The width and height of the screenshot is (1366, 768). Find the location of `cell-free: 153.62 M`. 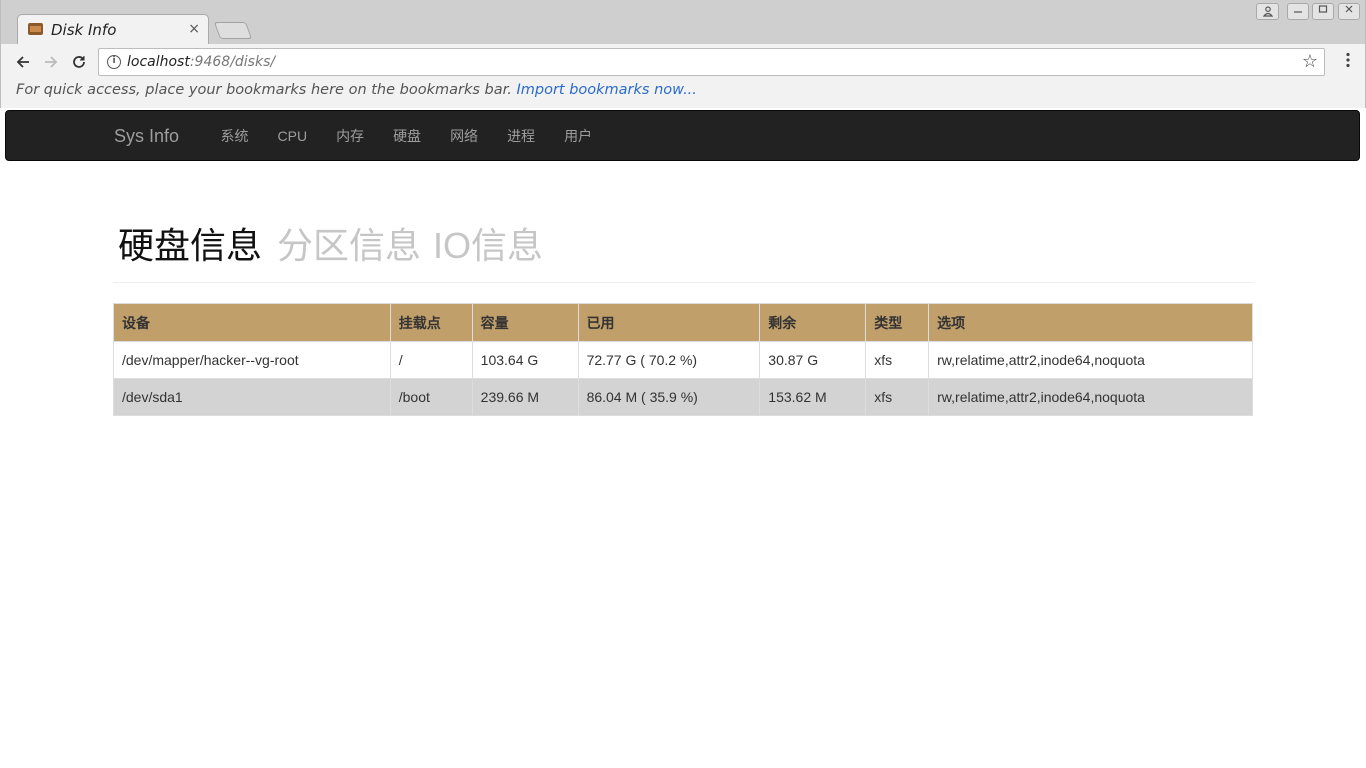

cell-free: 153.62 M is located at coordinates (813, 397).